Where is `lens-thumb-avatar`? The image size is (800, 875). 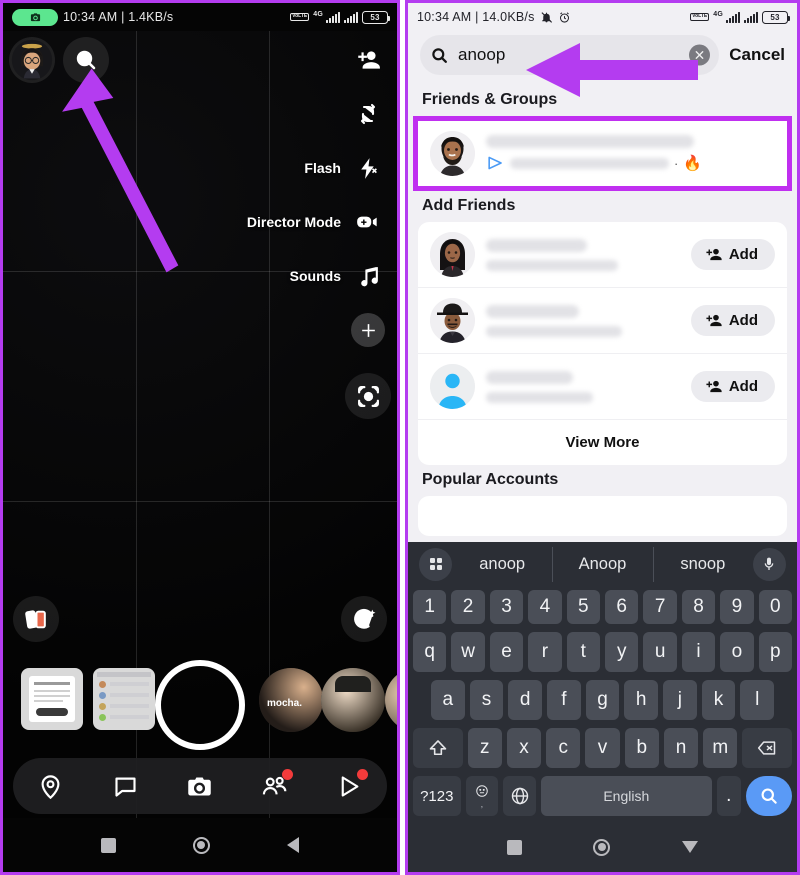
lens-thumb-avatar is located at coordinates (353, 700).